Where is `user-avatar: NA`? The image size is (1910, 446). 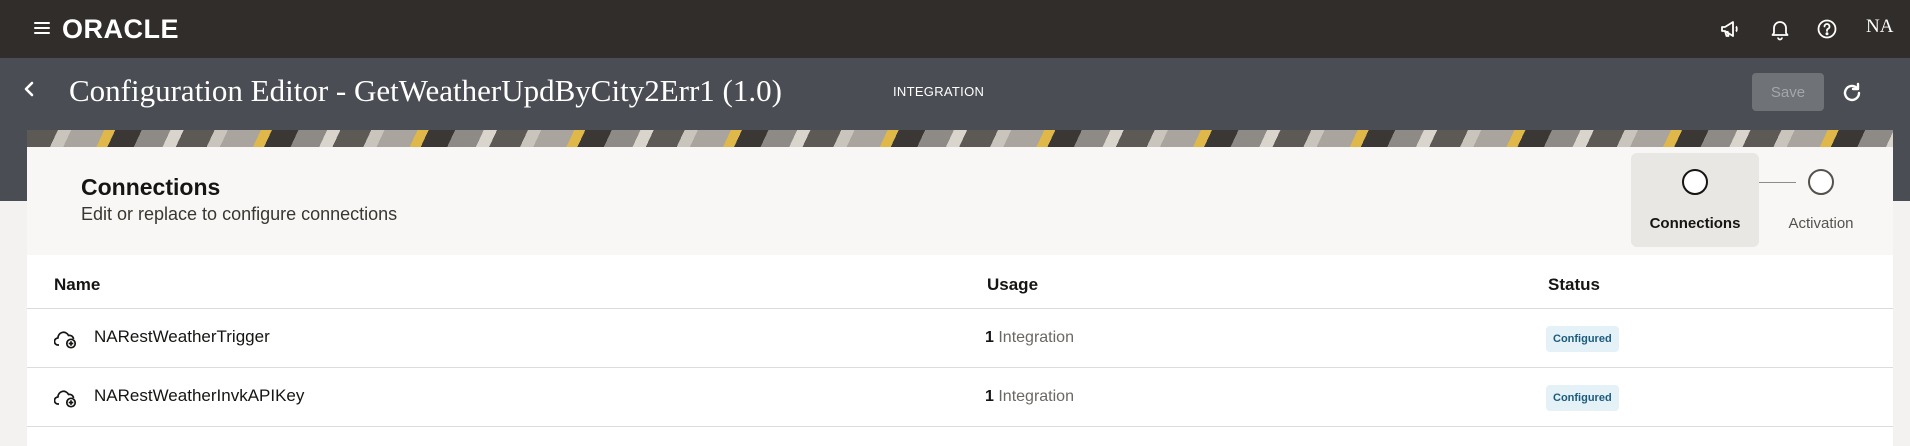 user-avatar: NA is located at coordinates (1879, 27).